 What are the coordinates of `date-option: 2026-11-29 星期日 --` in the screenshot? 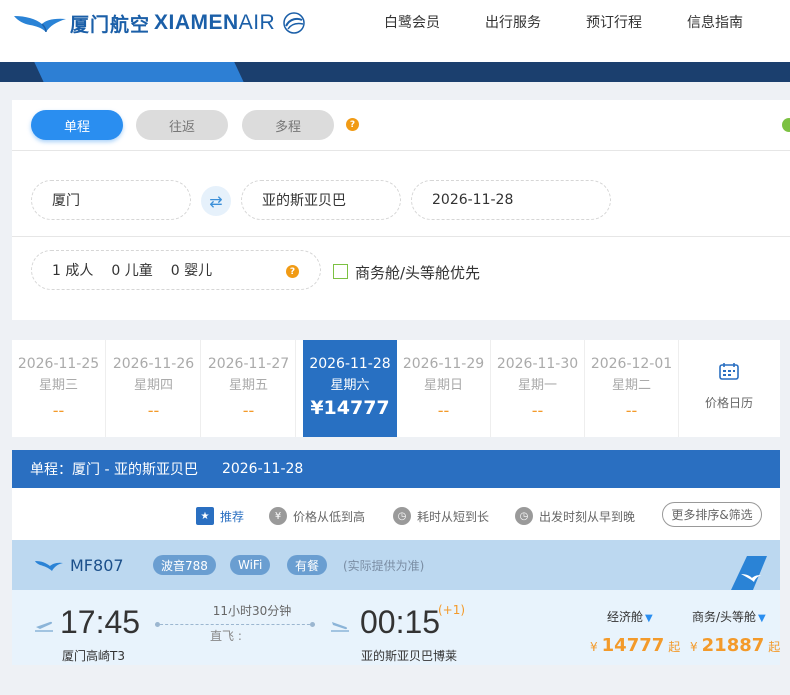 It's located at (444, 388).